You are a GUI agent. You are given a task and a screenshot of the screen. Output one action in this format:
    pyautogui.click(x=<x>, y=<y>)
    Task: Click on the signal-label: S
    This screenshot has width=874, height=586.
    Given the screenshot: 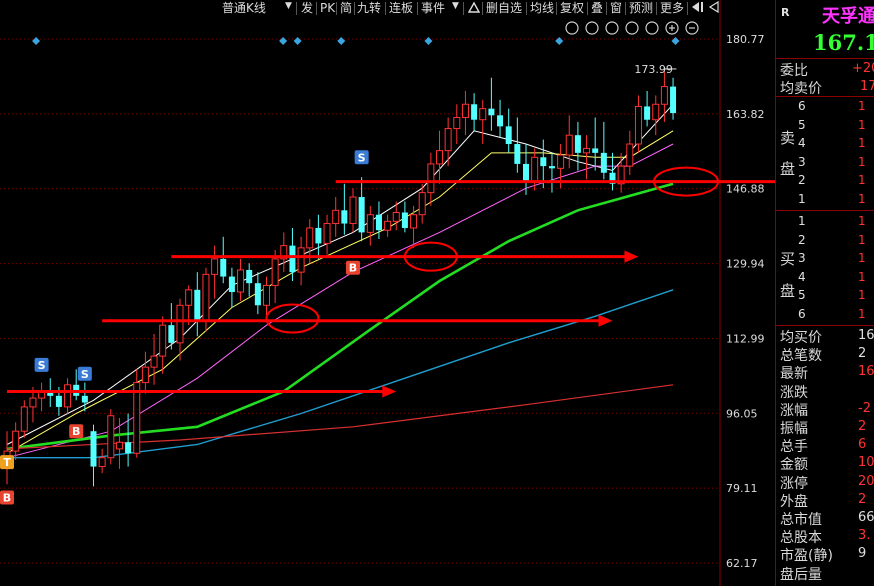 What is the action you would take?
    pyautogui.click(x=85, y=374)
    